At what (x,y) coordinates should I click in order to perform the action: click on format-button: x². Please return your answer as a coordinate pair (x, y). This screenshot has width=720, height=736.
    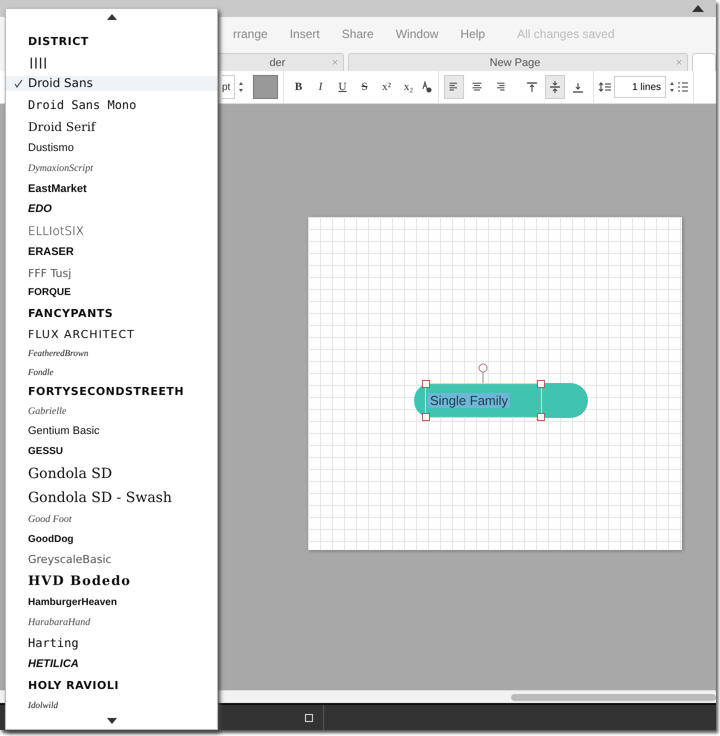
    Looking at the image, I should click on (386, 87).